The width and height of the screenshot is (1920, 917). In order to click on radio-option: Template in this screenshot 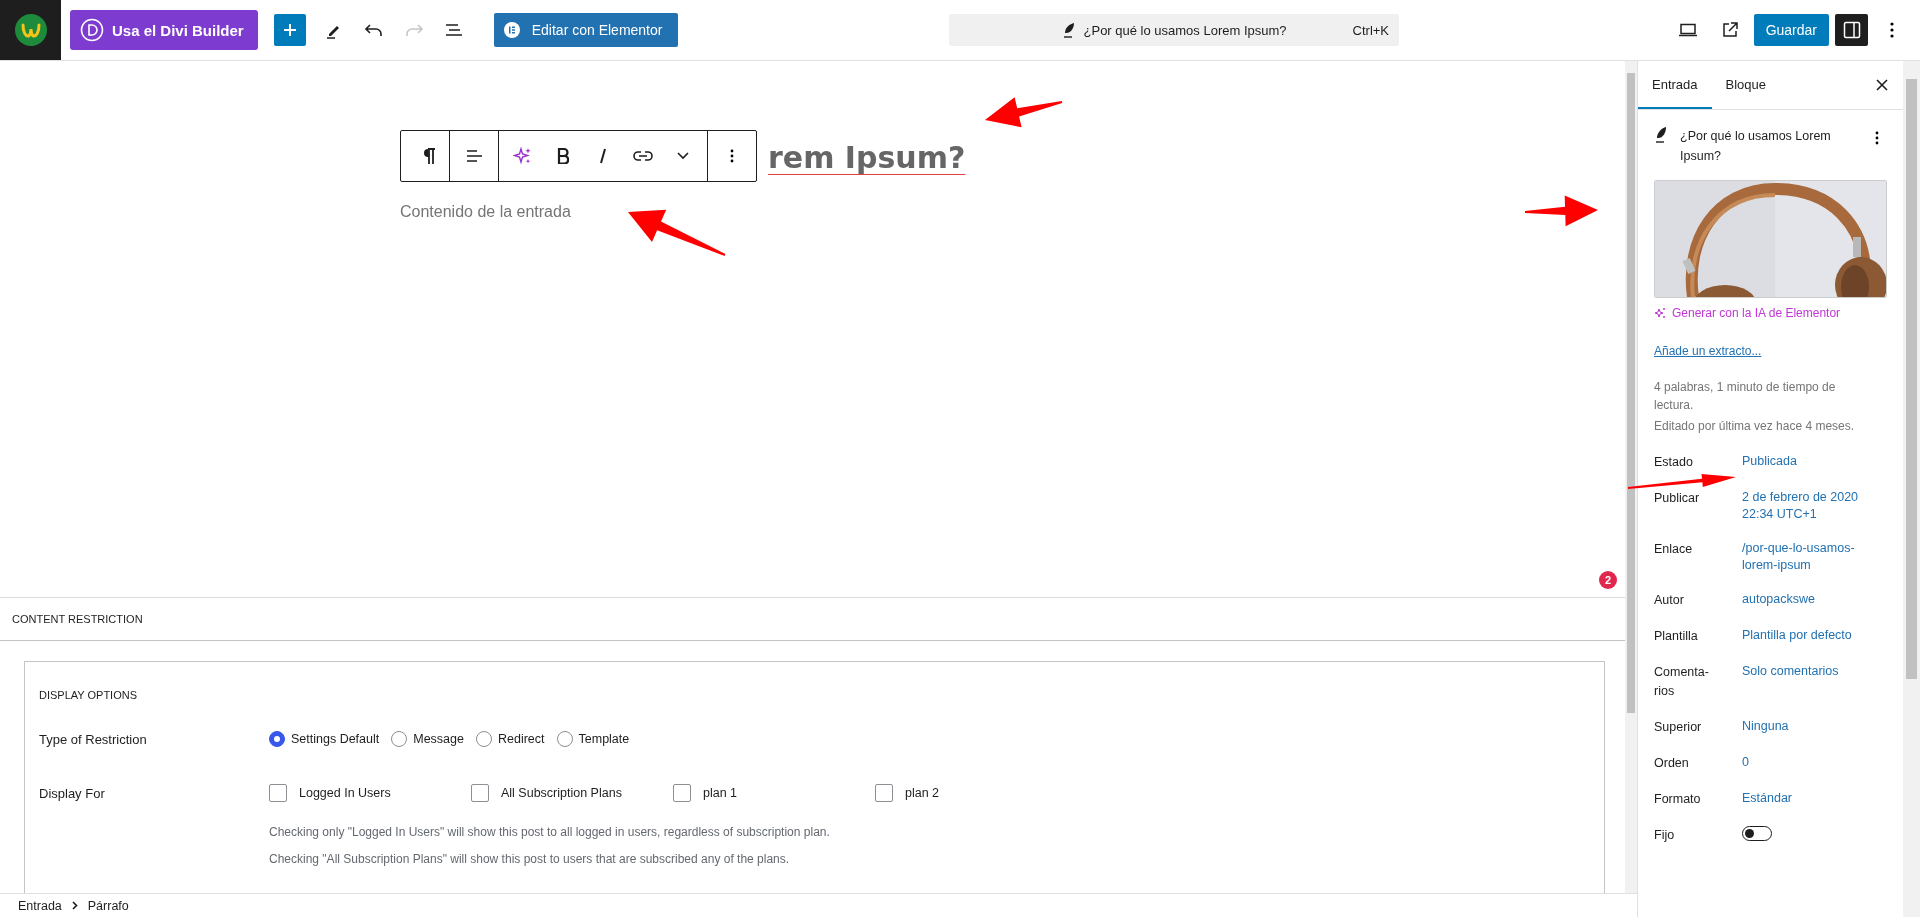, I will do `click(593, 739)`.